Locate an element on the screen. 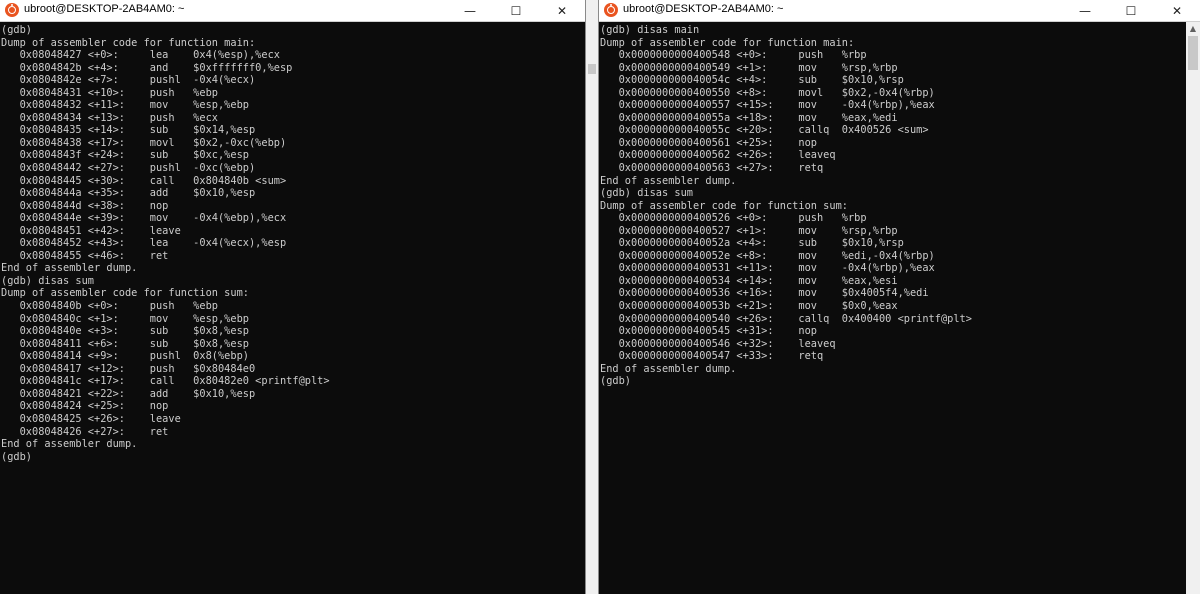 The image size is (1200, 594). terminal-line: 0x08048426 <+27>: ret is located at coordinates (85, 431).